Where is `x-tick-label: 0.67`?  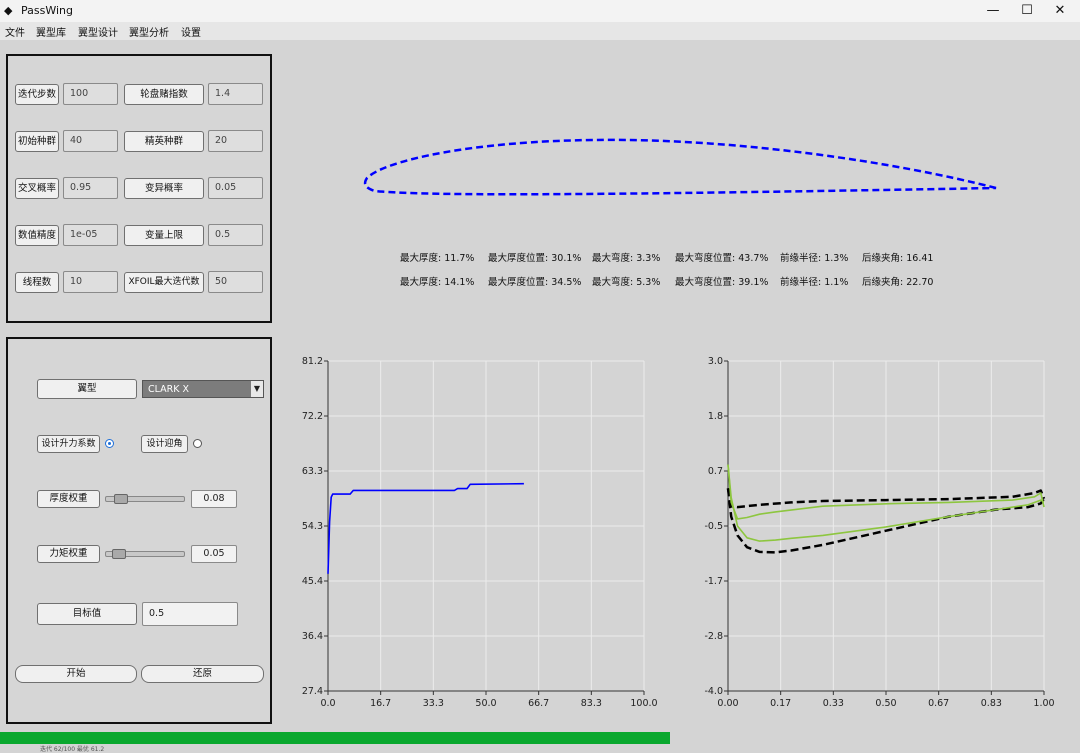
x-tick-label: 0.67 is located at coordinates (938, 703).